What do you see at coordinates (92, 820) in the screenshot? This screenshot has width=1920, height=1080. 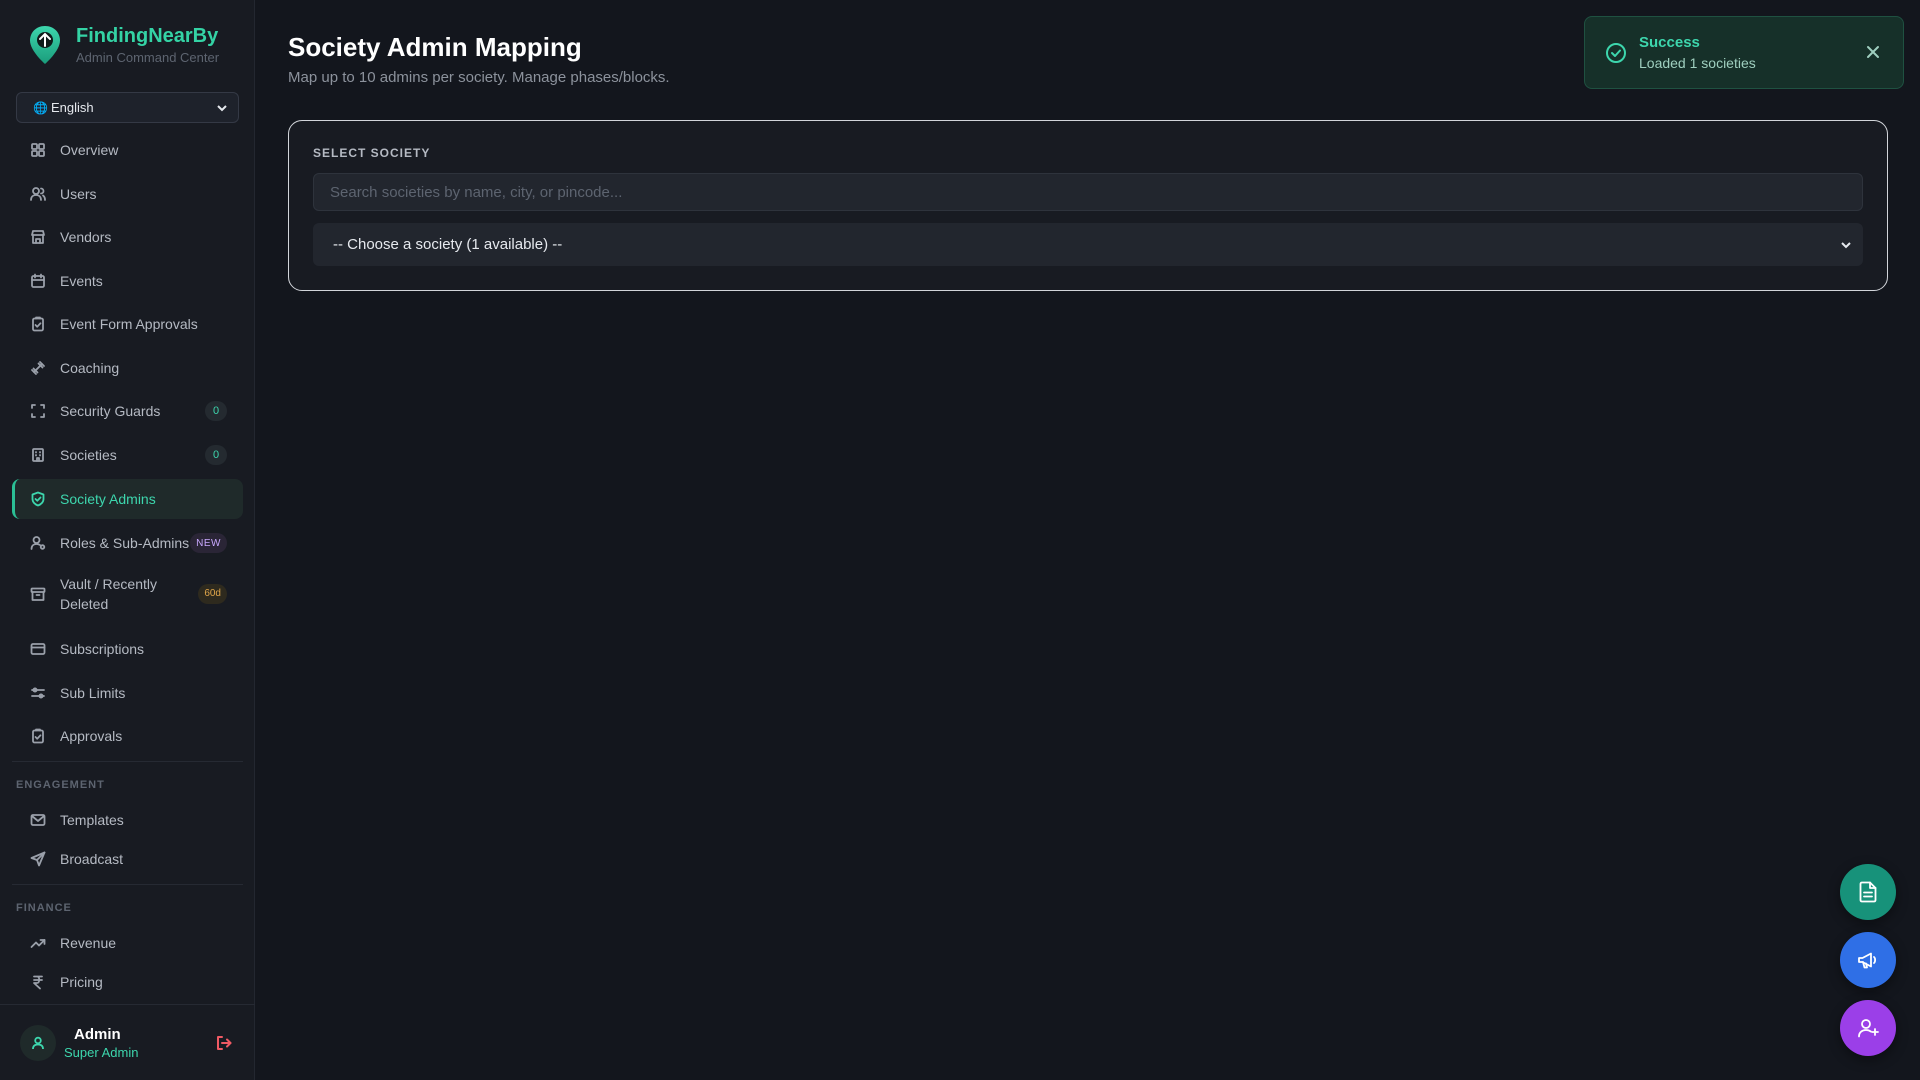 I see `sidebar-item-label: Templates` at bounding box center [92, 820].